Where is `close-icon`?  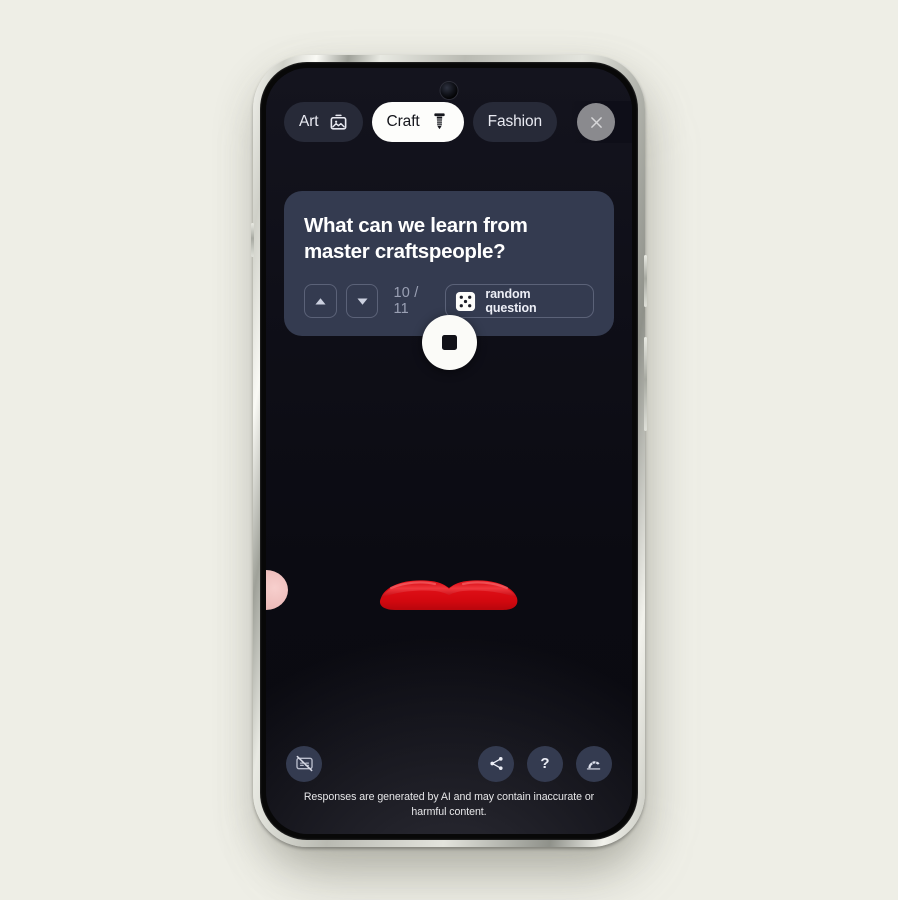
close-icon is located at coordinates (596, 122).